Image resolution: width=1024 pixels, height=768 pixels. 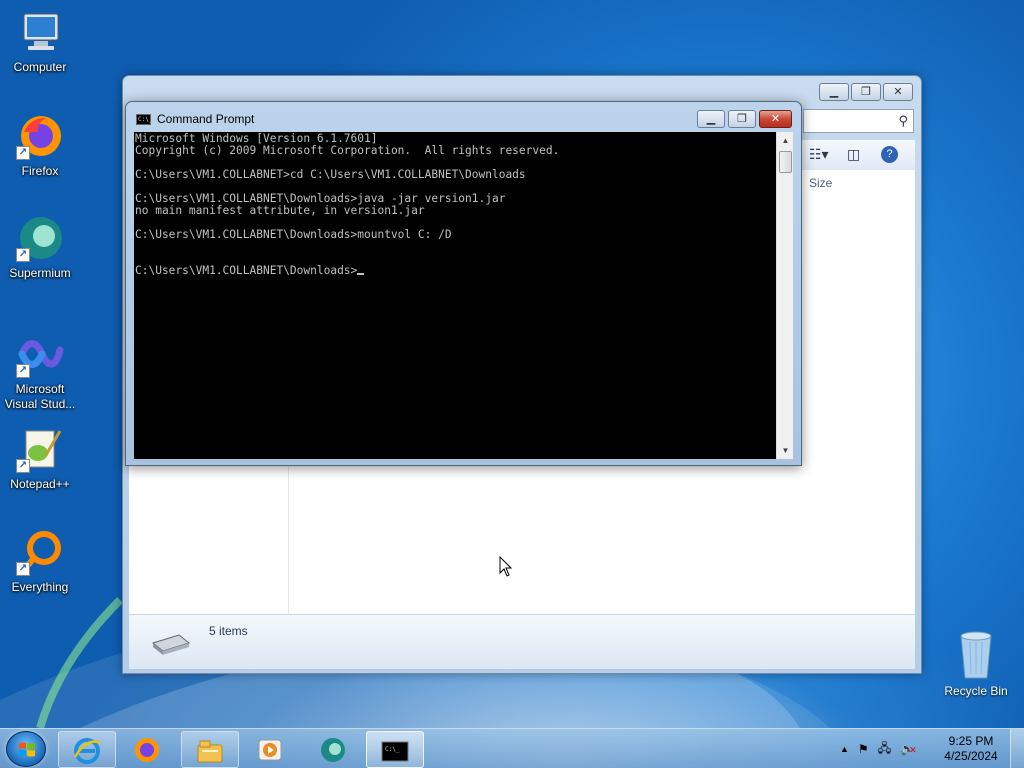 I want to click on internet-explorer-icon, so click(x=87, y=751).